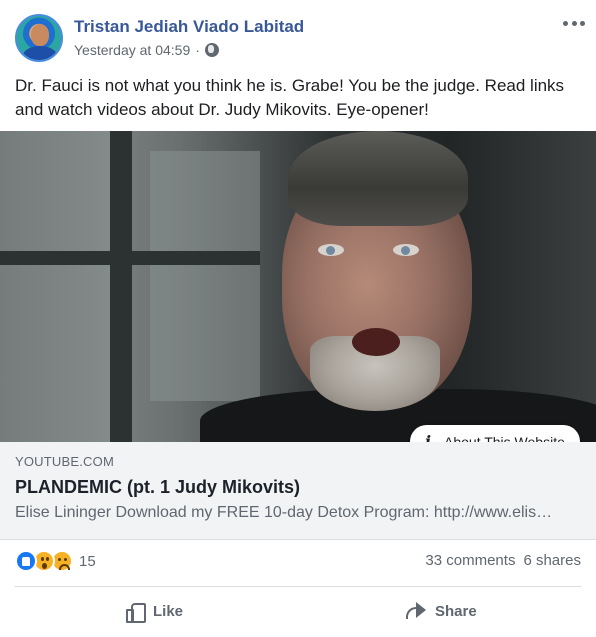  Describe the element at coordinates (40, 53) in the screenshot. I see `avatar-shirt` at that location.